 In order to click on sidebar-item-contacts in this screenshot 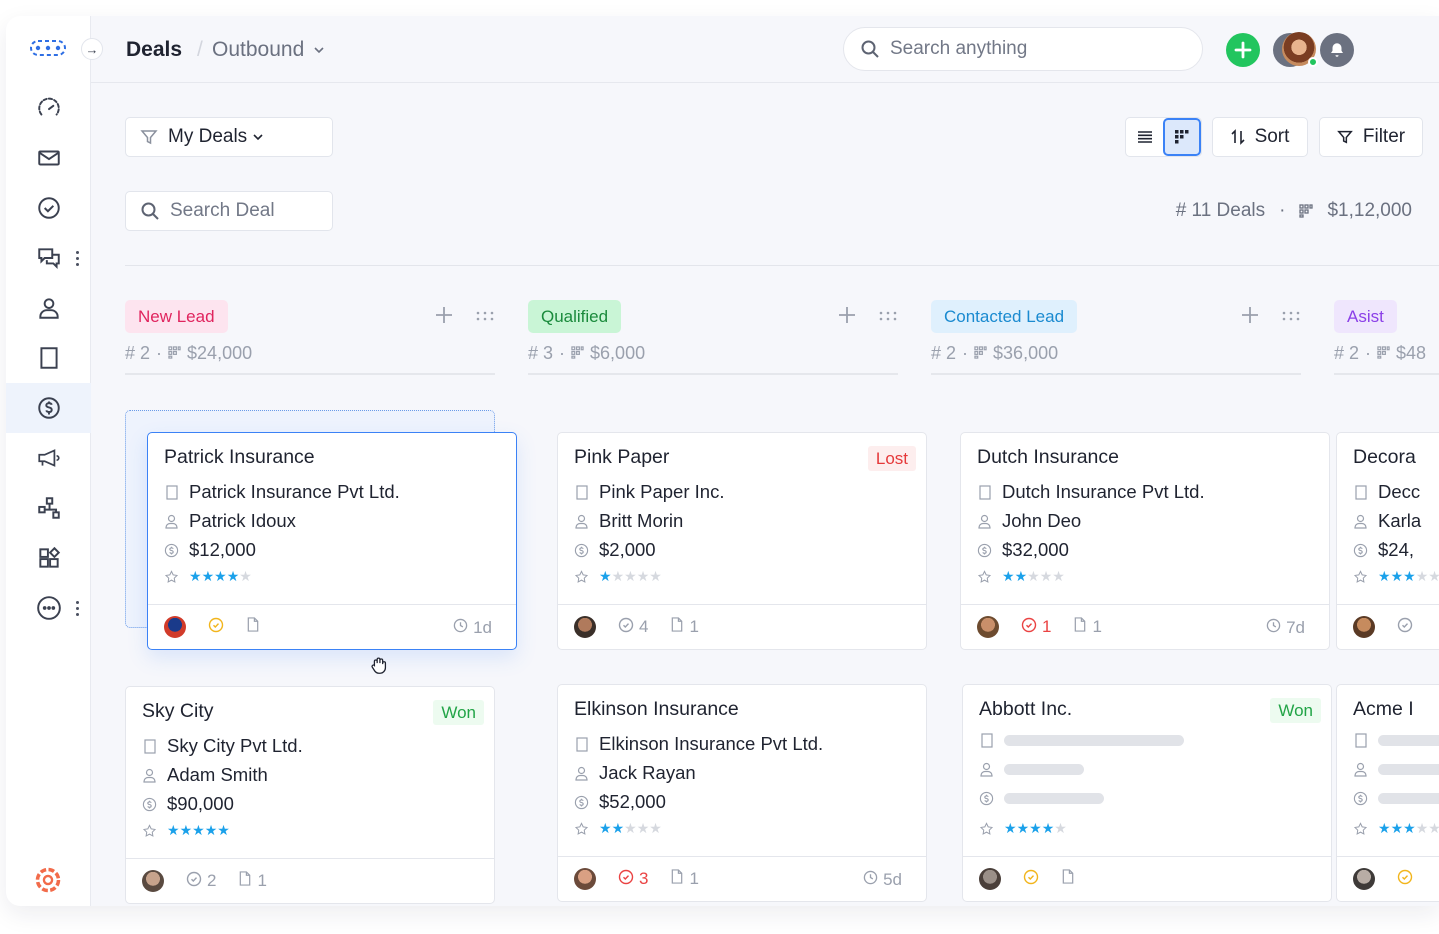, I will do `click(48, 308)`.